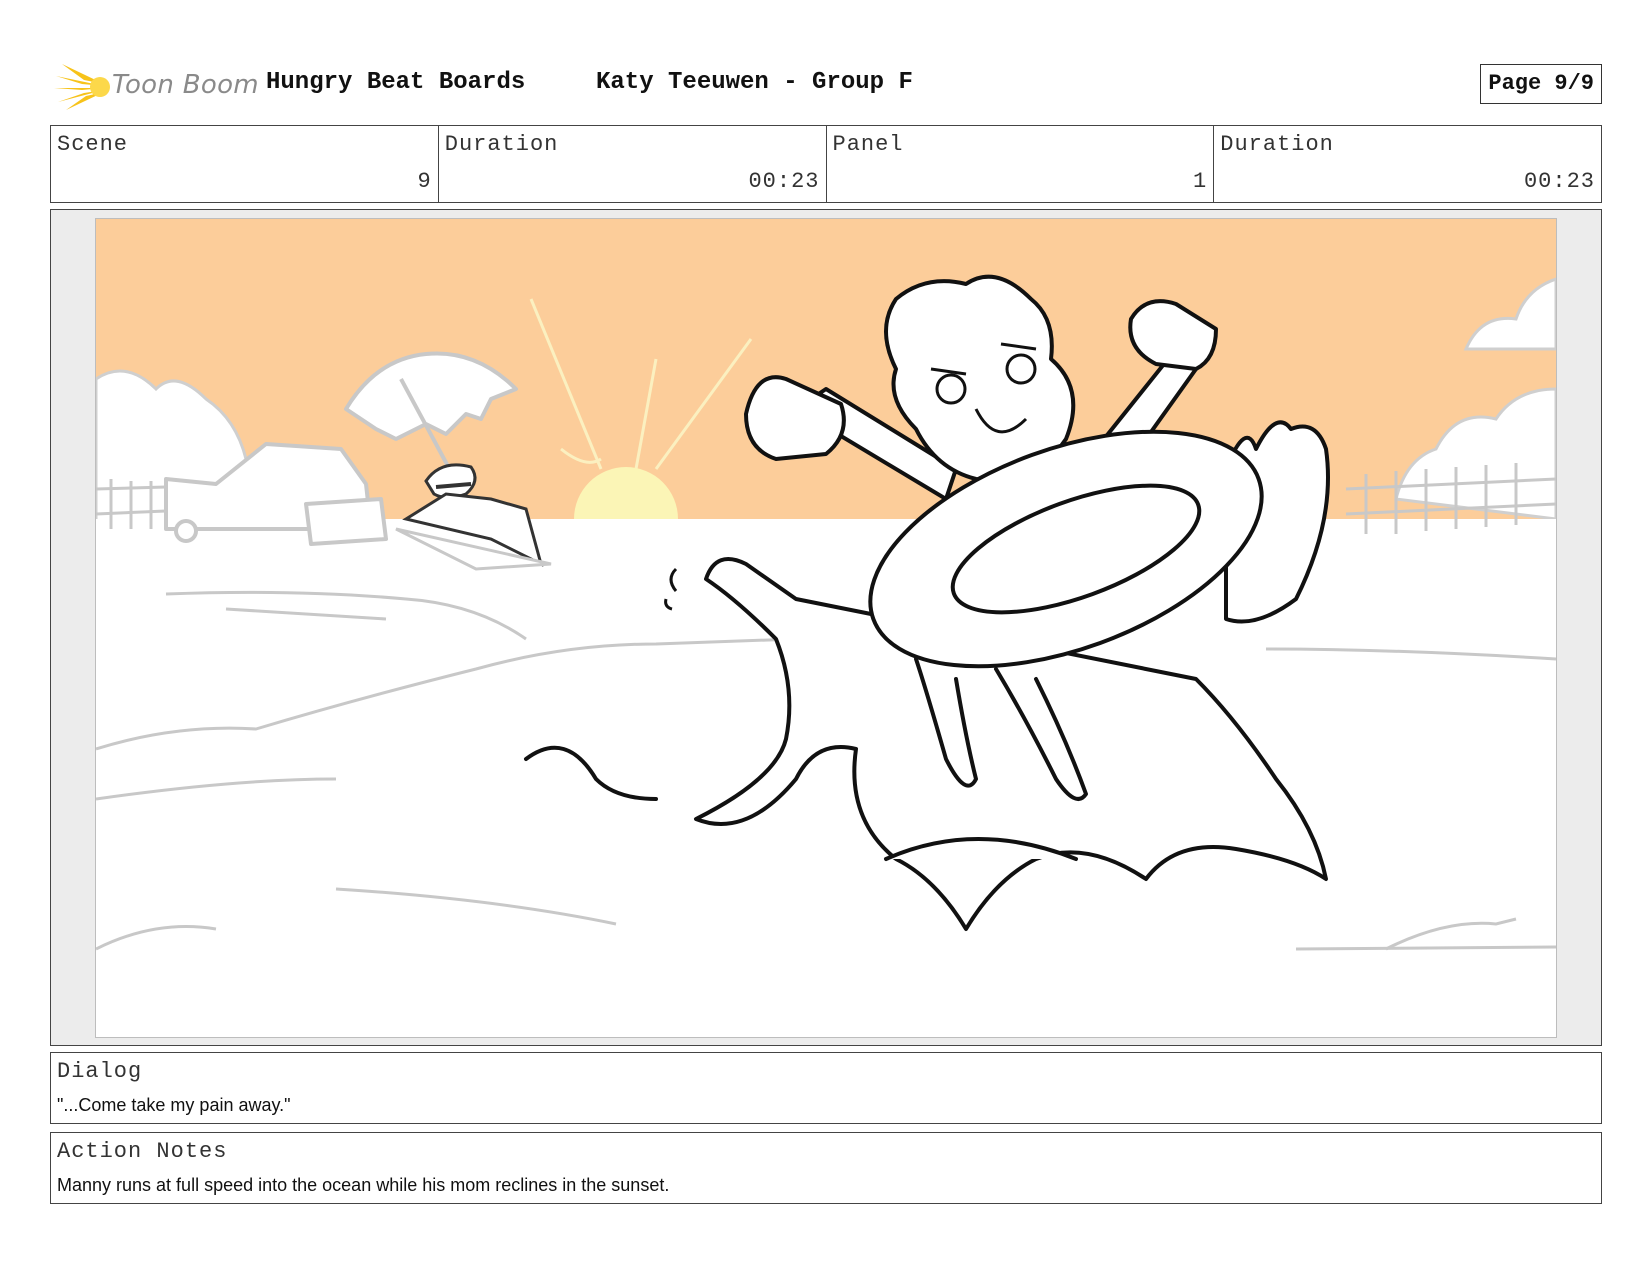  Describe the element at coordinates (245, 164) in the screenshot. I see `scene-cell: Scene 9` at that location.